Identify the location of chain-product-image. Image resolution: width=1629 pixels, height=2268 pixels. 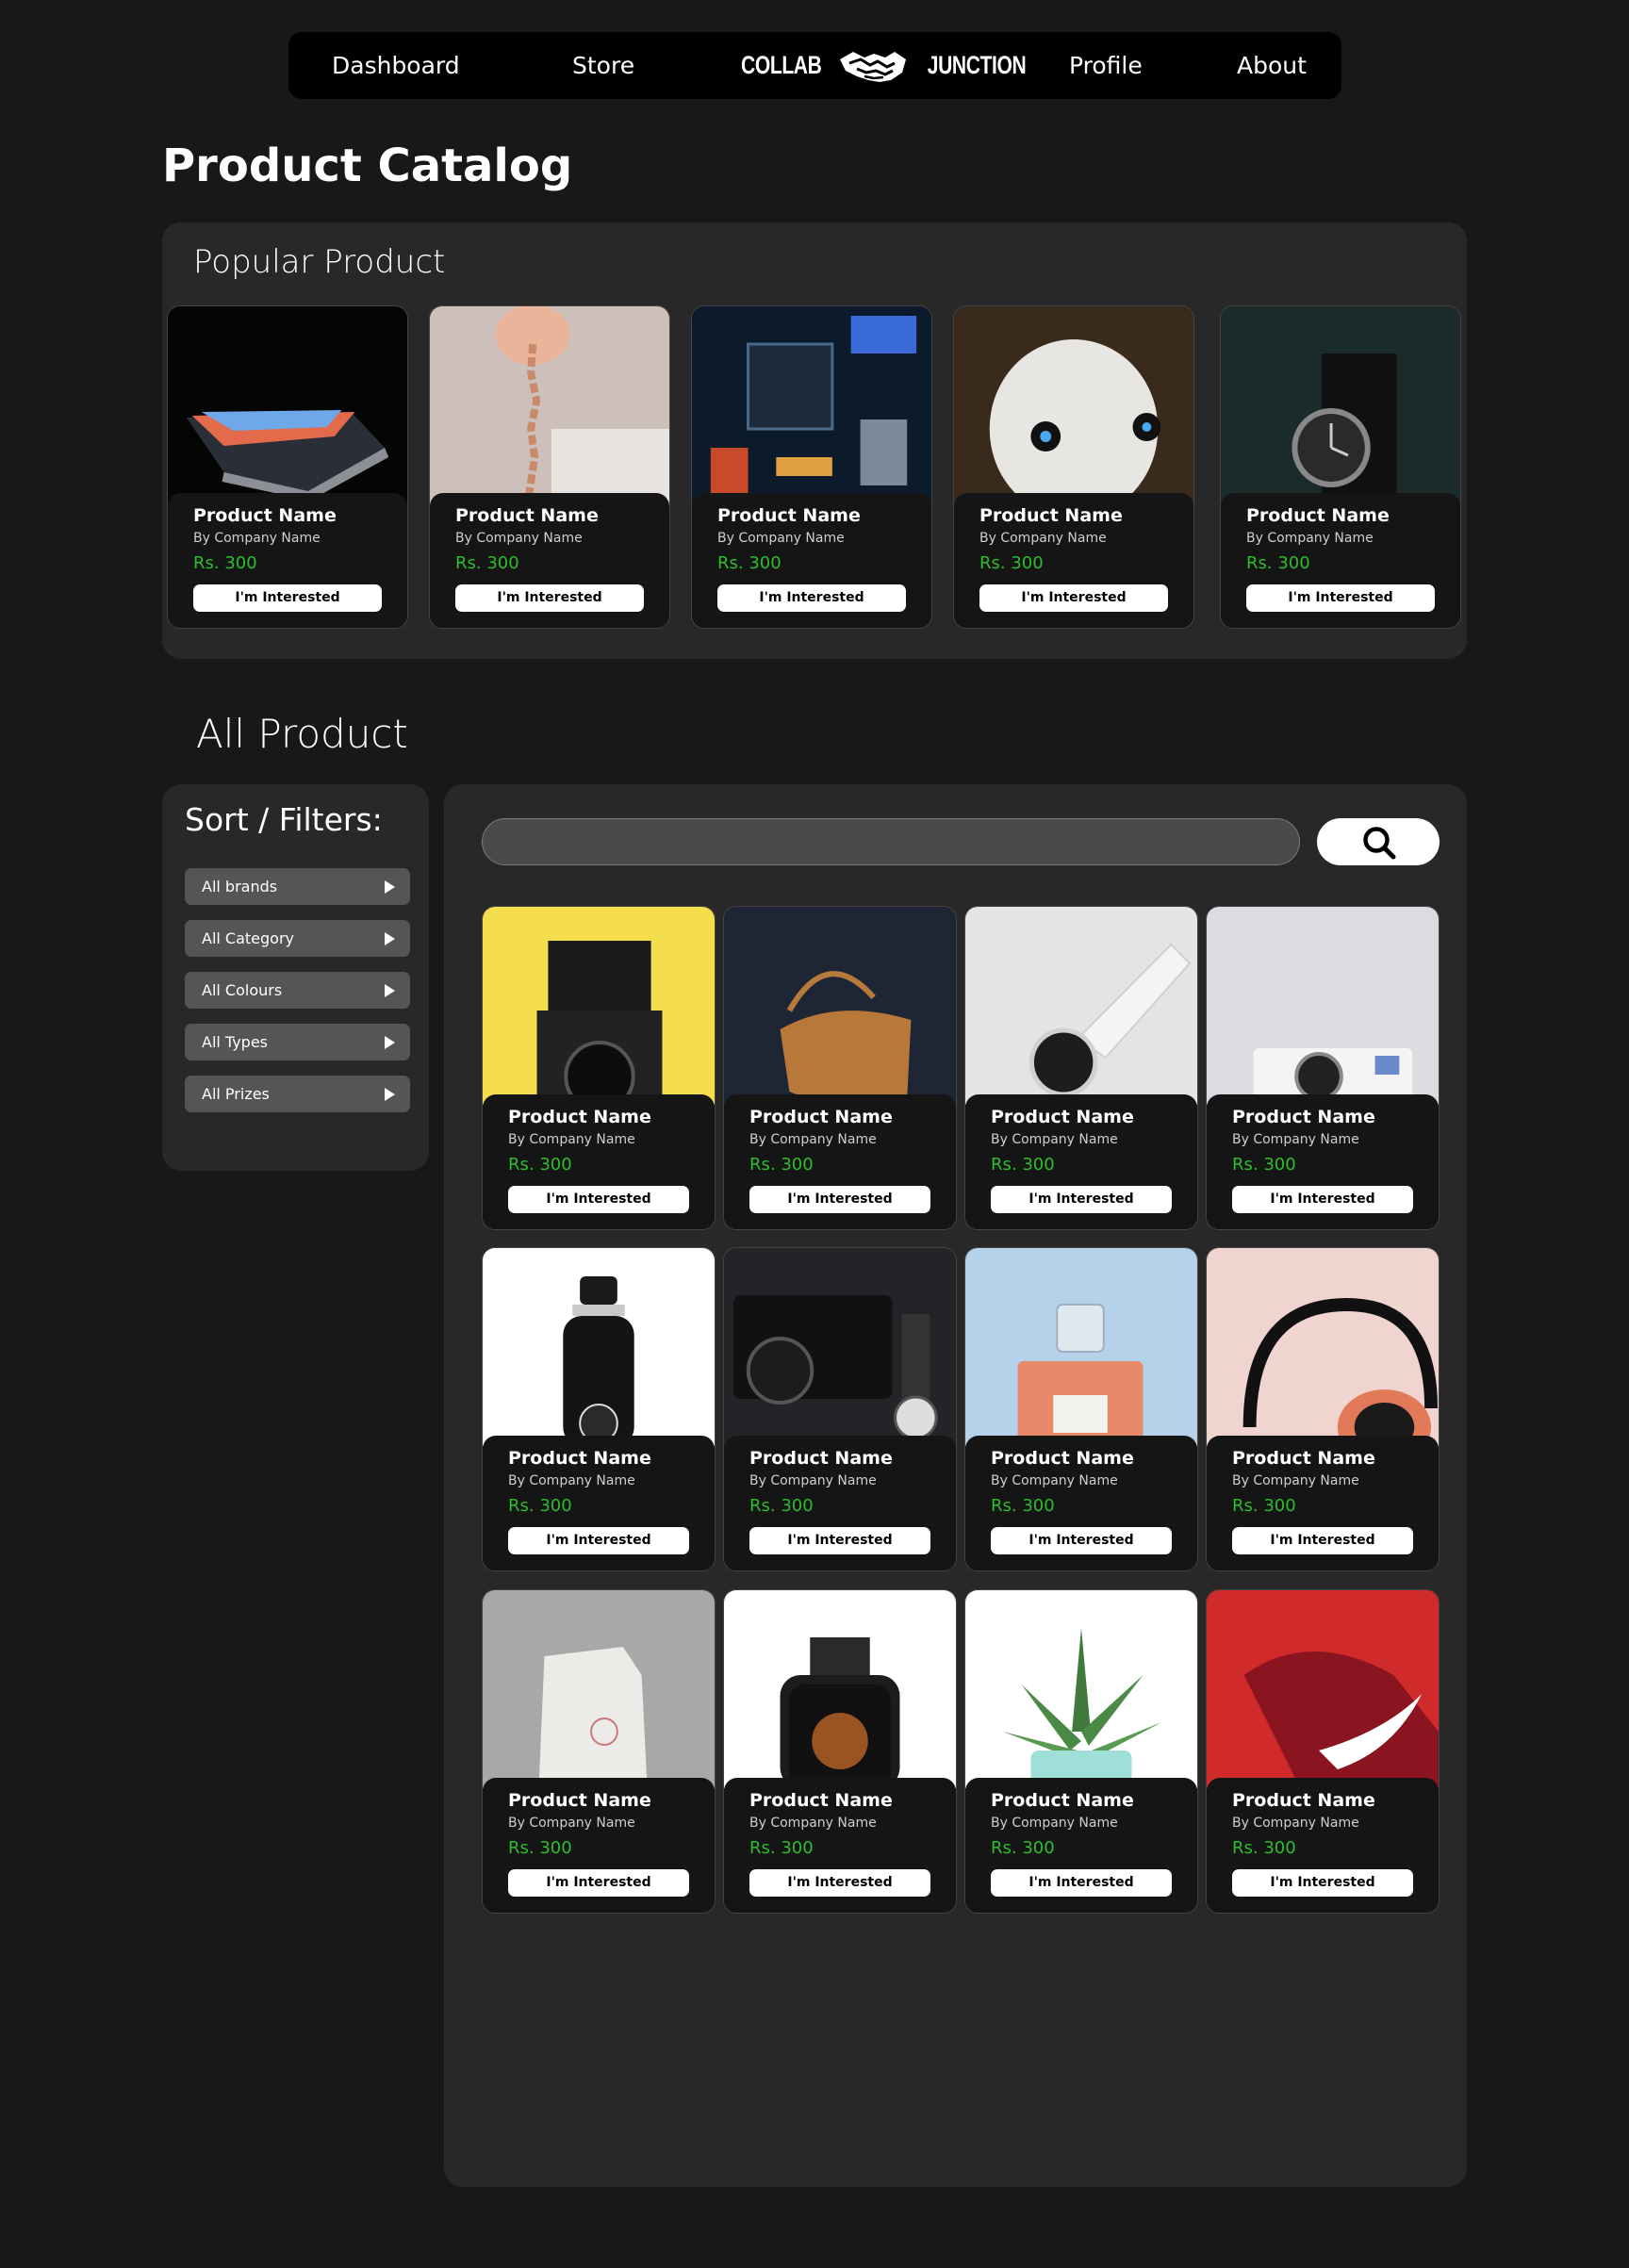
(549, 410).